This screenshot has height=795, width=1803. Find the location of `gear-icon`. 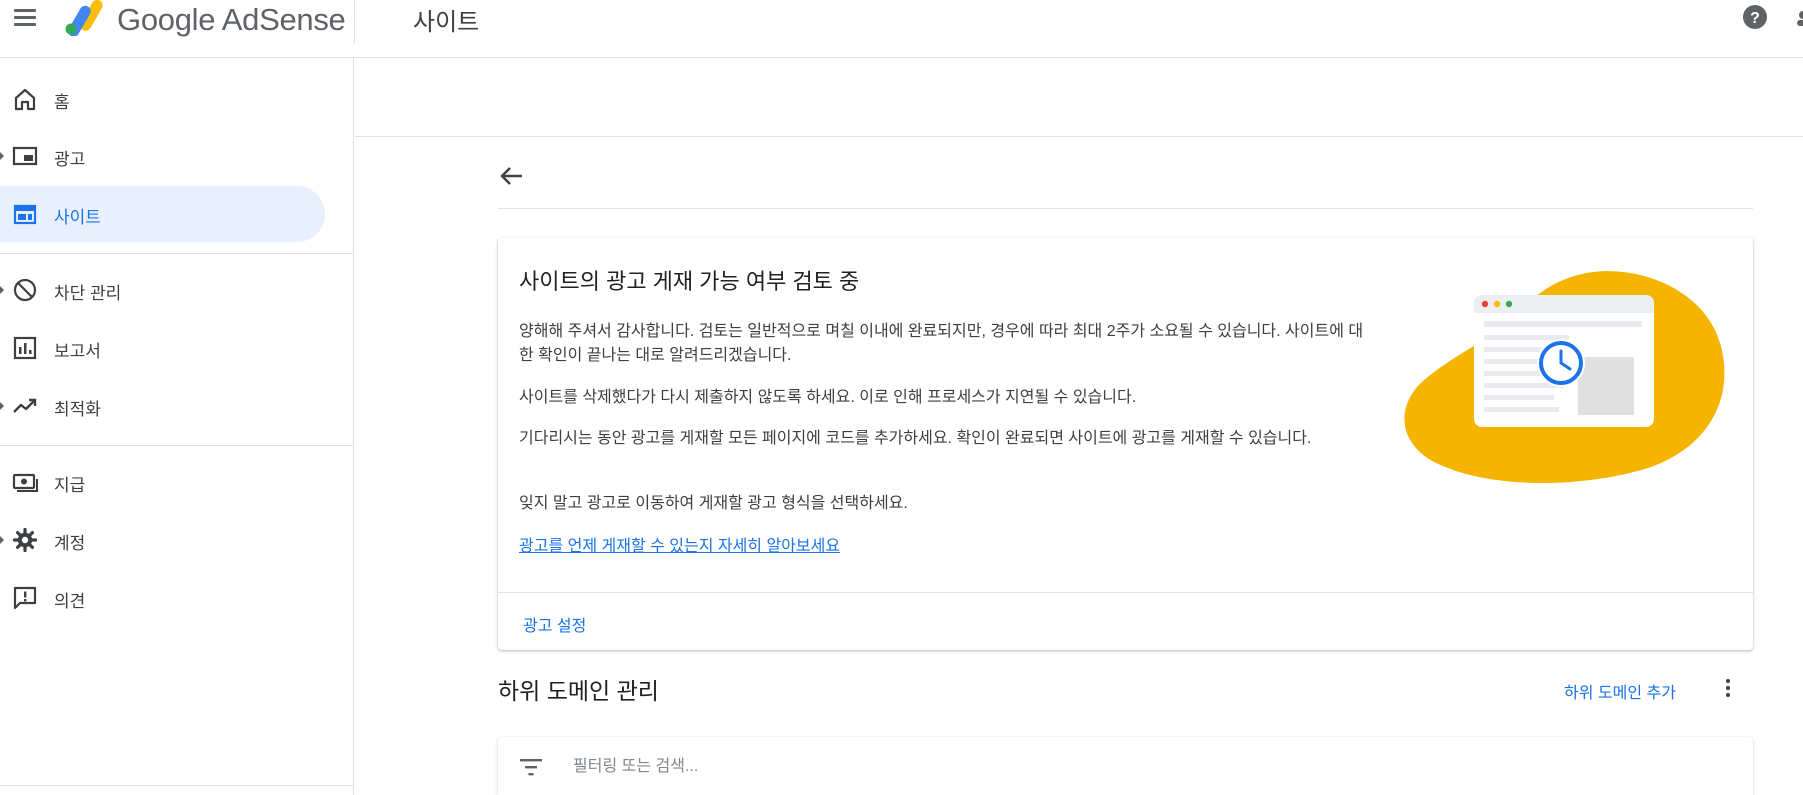

gear-icon is located at coordinates (25, 540).